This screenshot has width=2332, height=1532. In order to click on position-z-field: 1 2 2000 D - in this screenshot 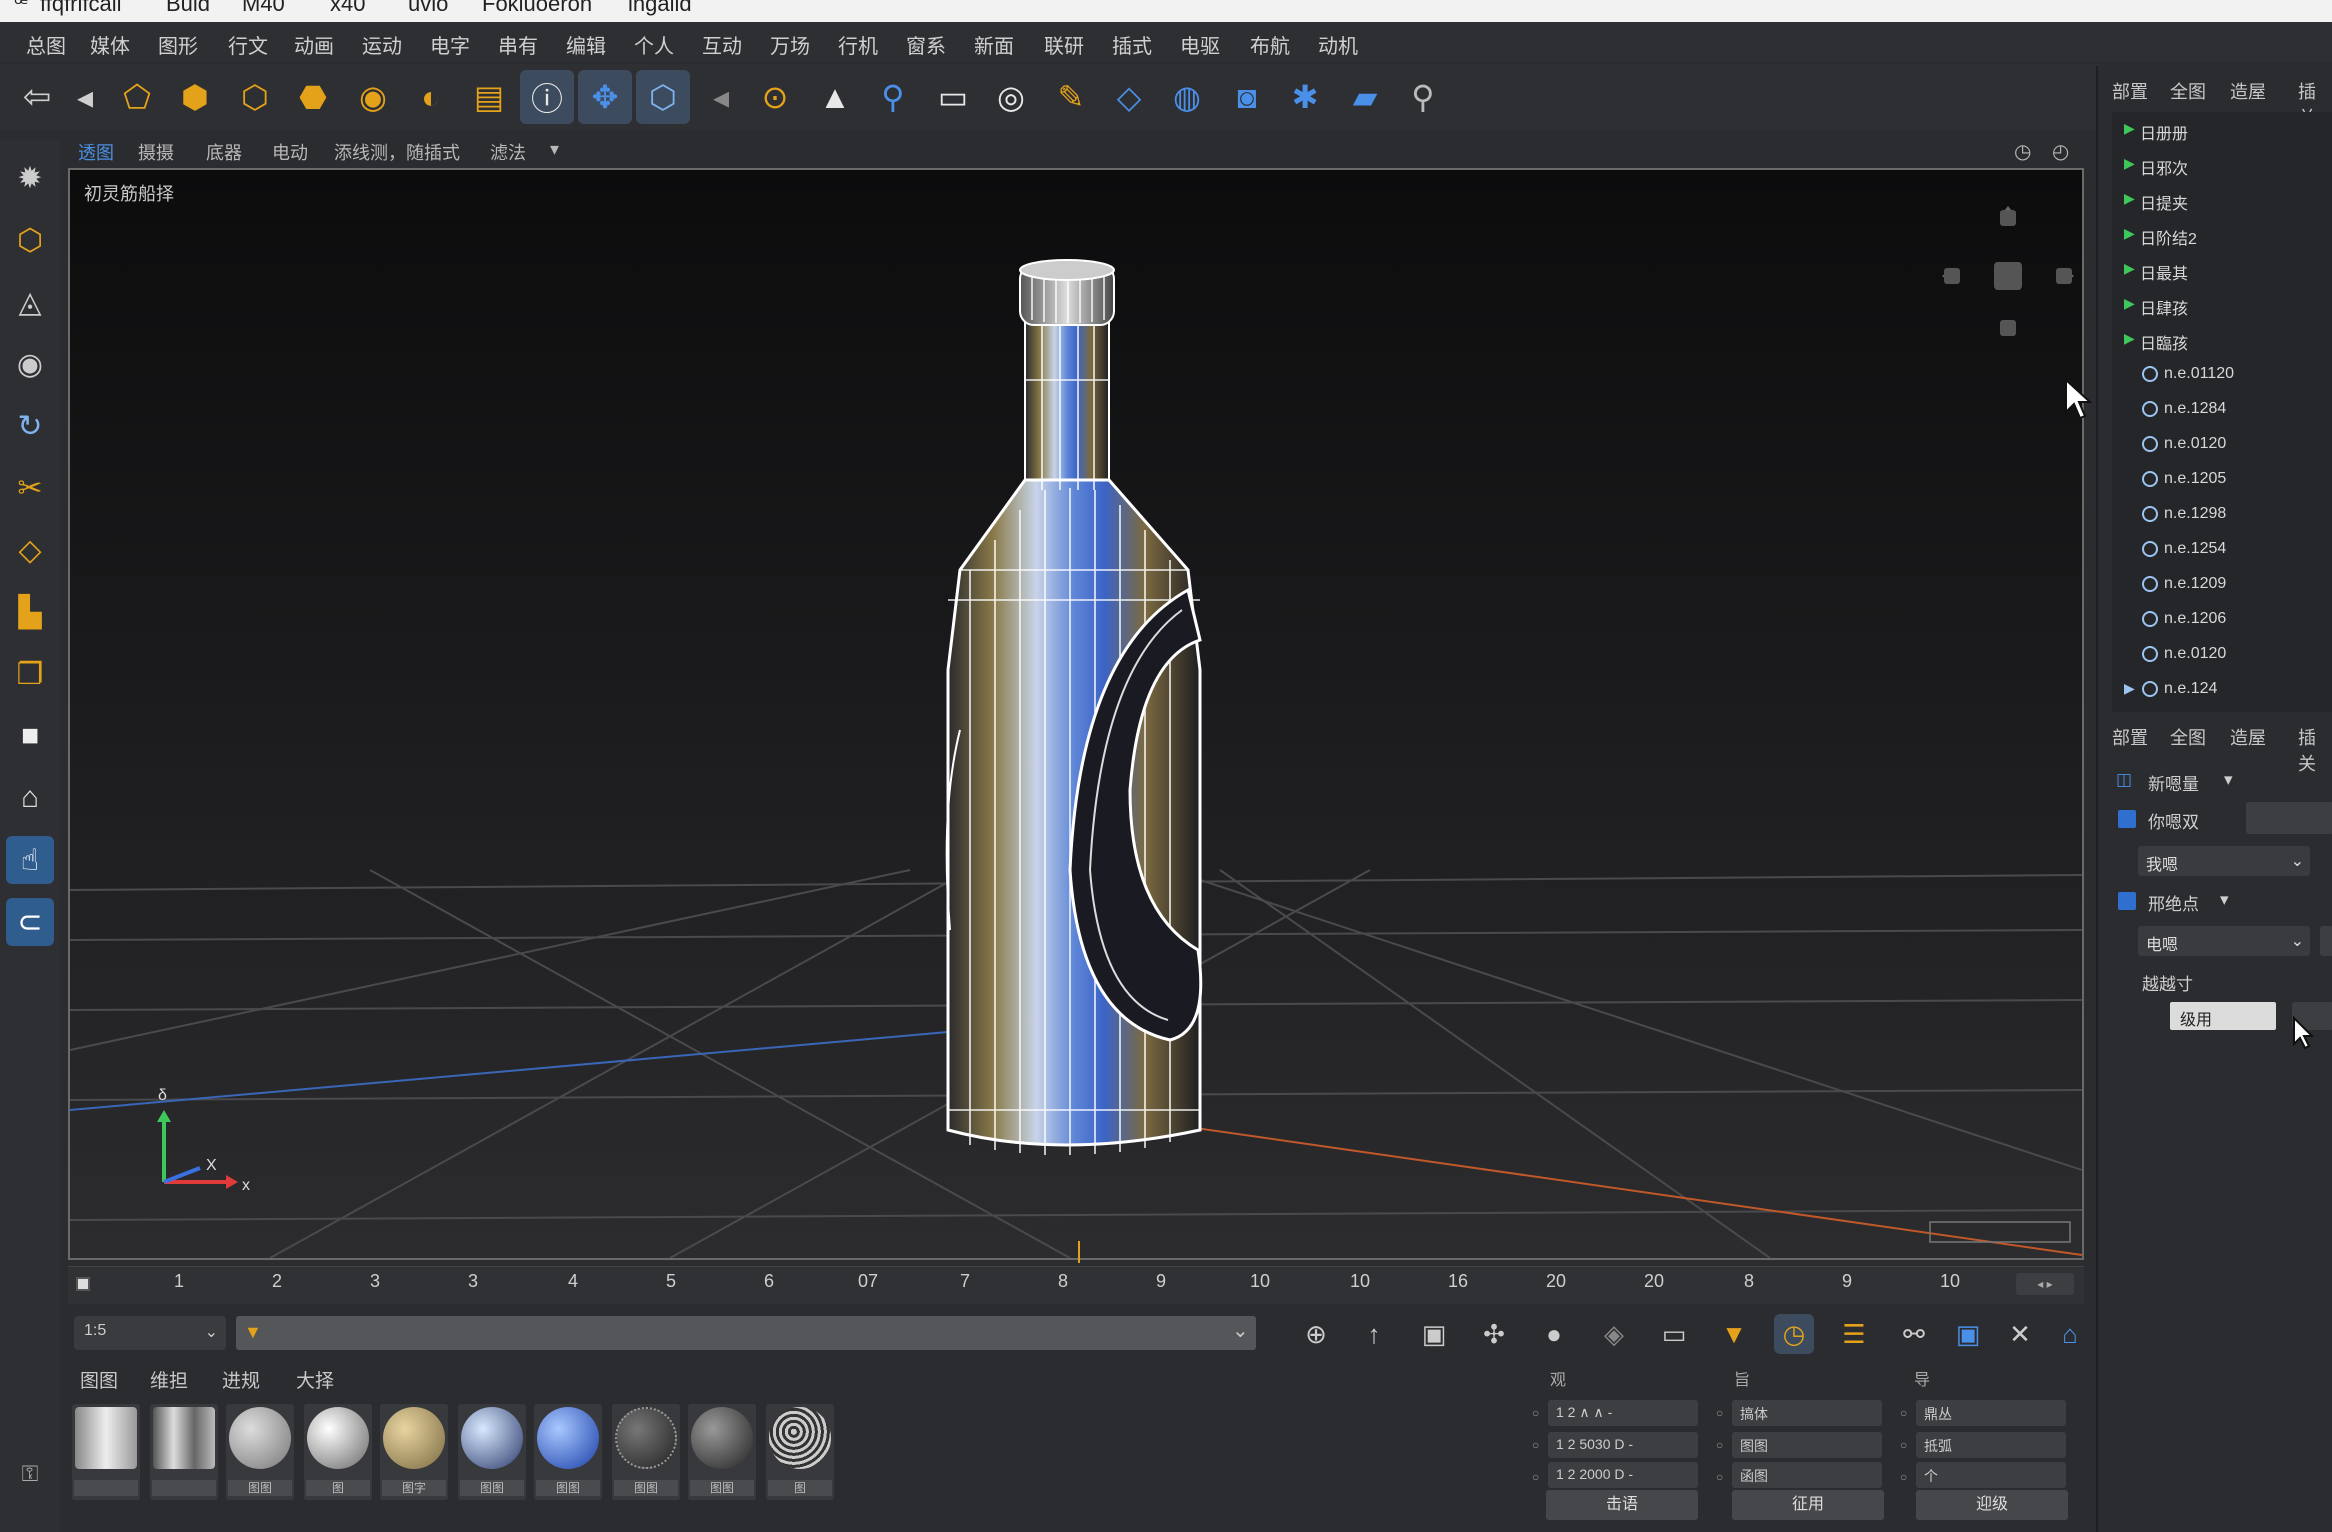, I will do `click(1623, 1475)`.